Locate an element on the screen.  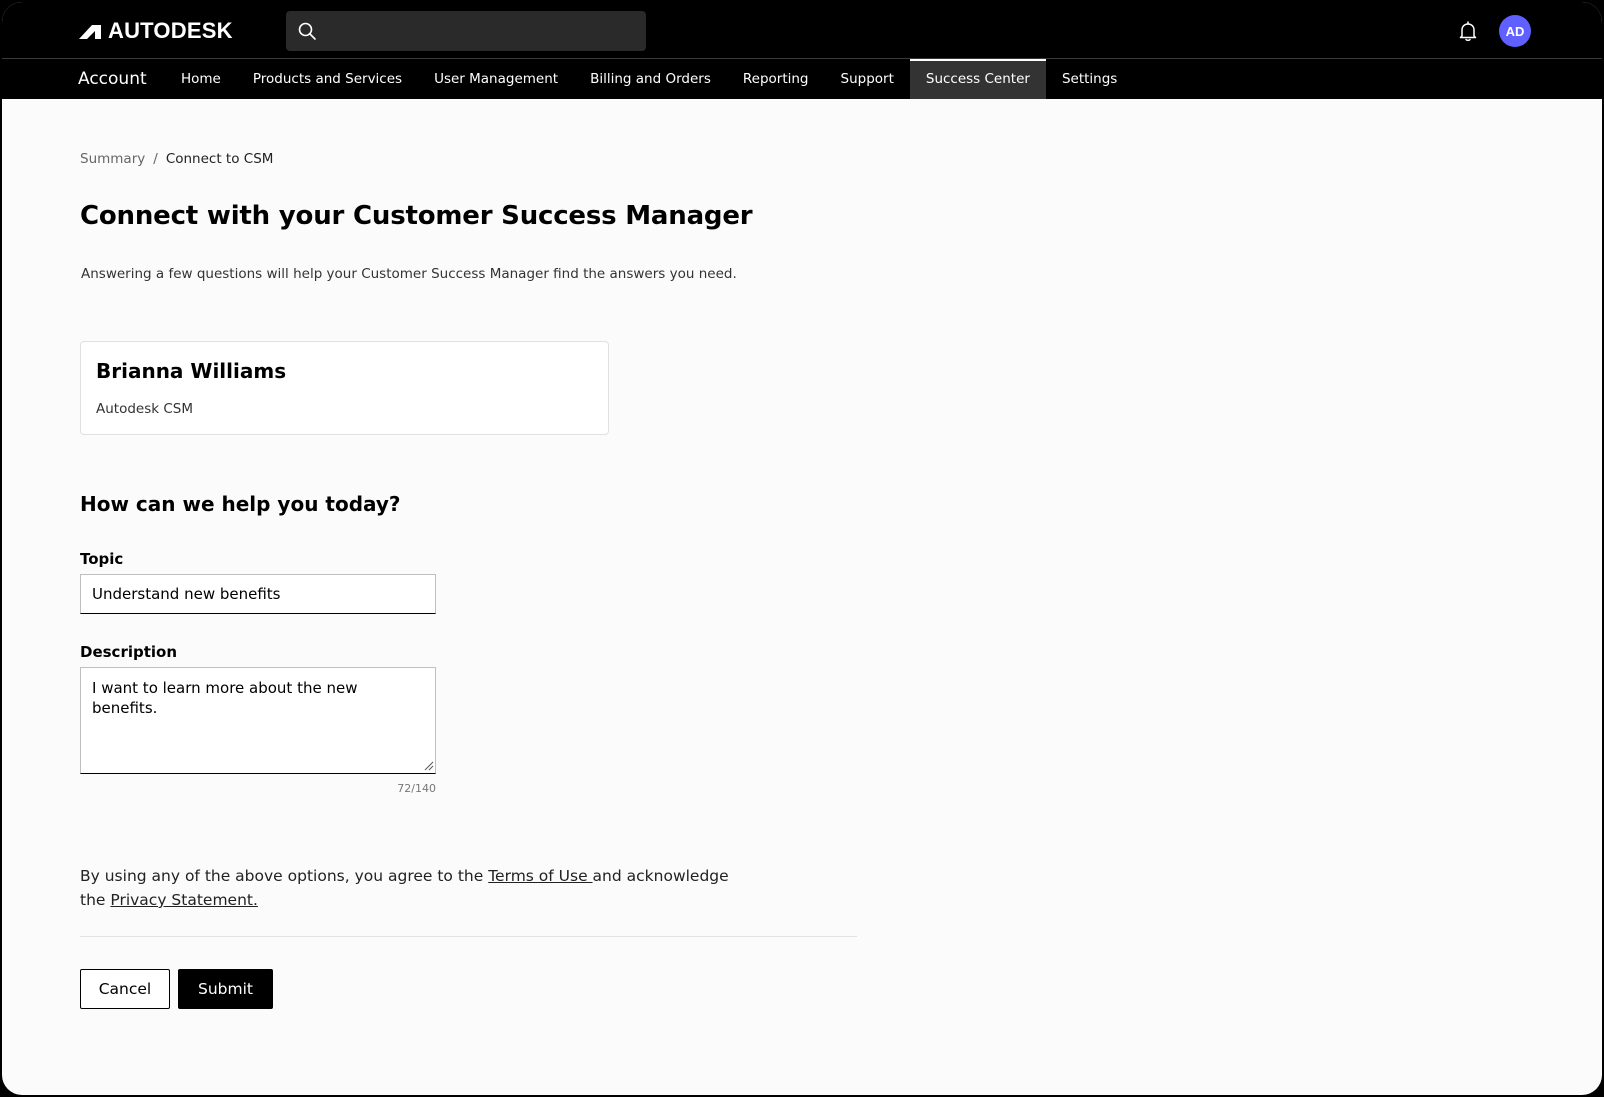
topic-label: Topic is located at coordinates (102, 559).